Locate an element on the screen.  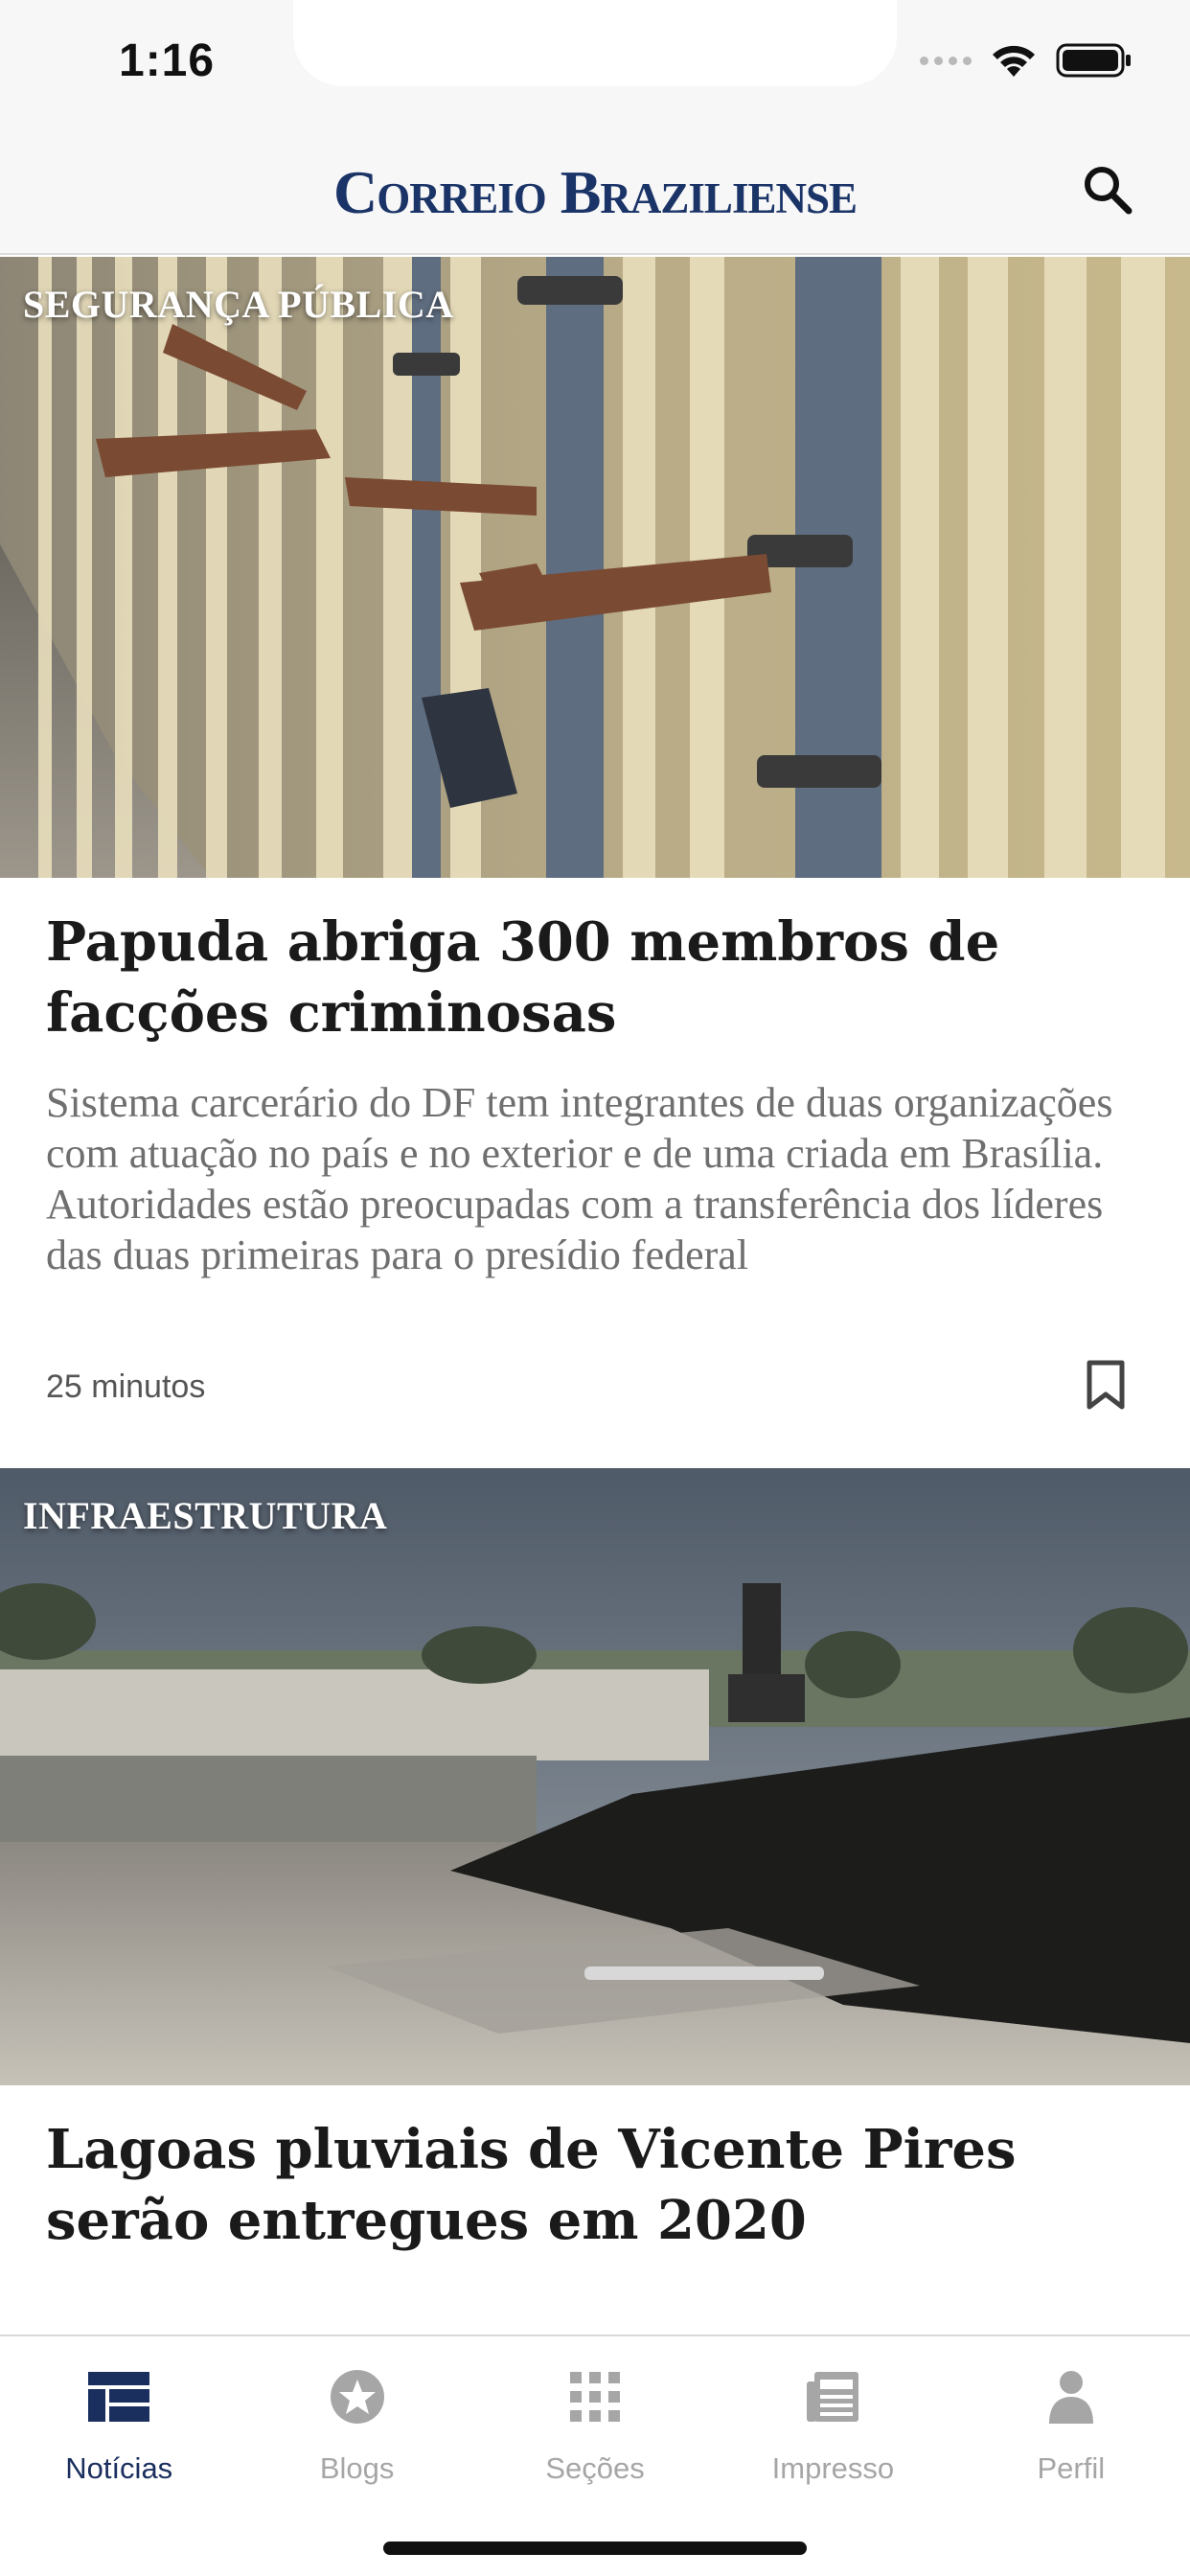
tab-blogs: Blogs is located at coordinates (357, 2417).